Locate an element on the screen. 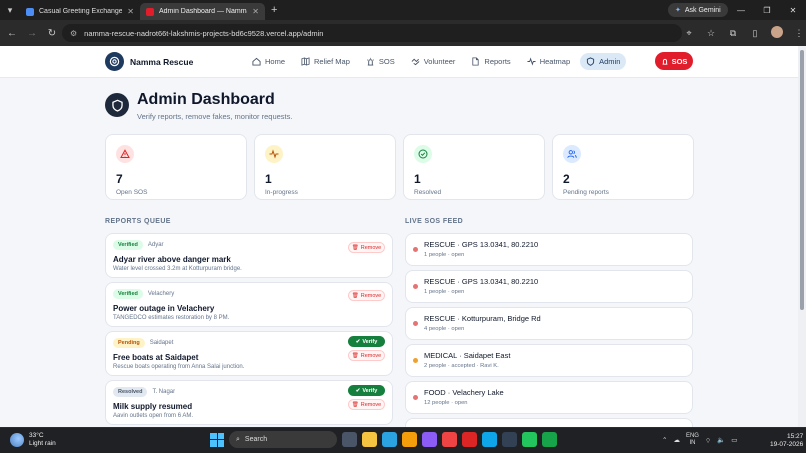 Image resolution: width=806 pixels, height=453 pixels. stat-value: 1 is located at coordinates (268, 179).